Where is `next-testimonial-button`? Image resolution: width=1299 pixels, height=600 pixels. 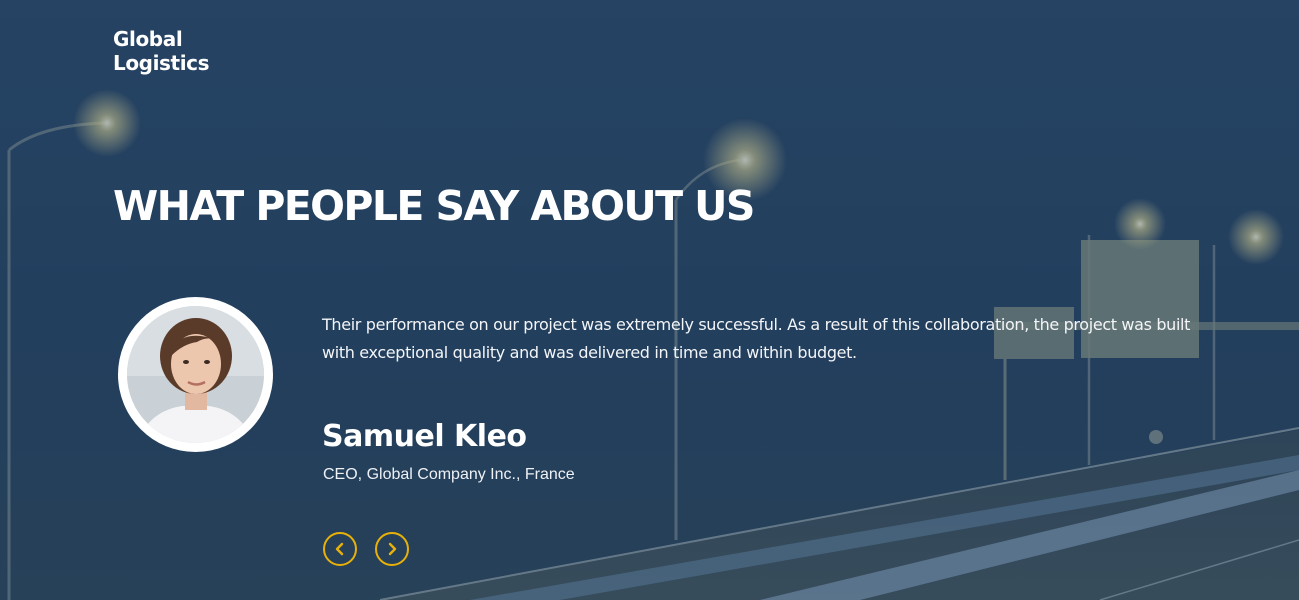 next-testimonial-button is located at coordinates (392, 549).